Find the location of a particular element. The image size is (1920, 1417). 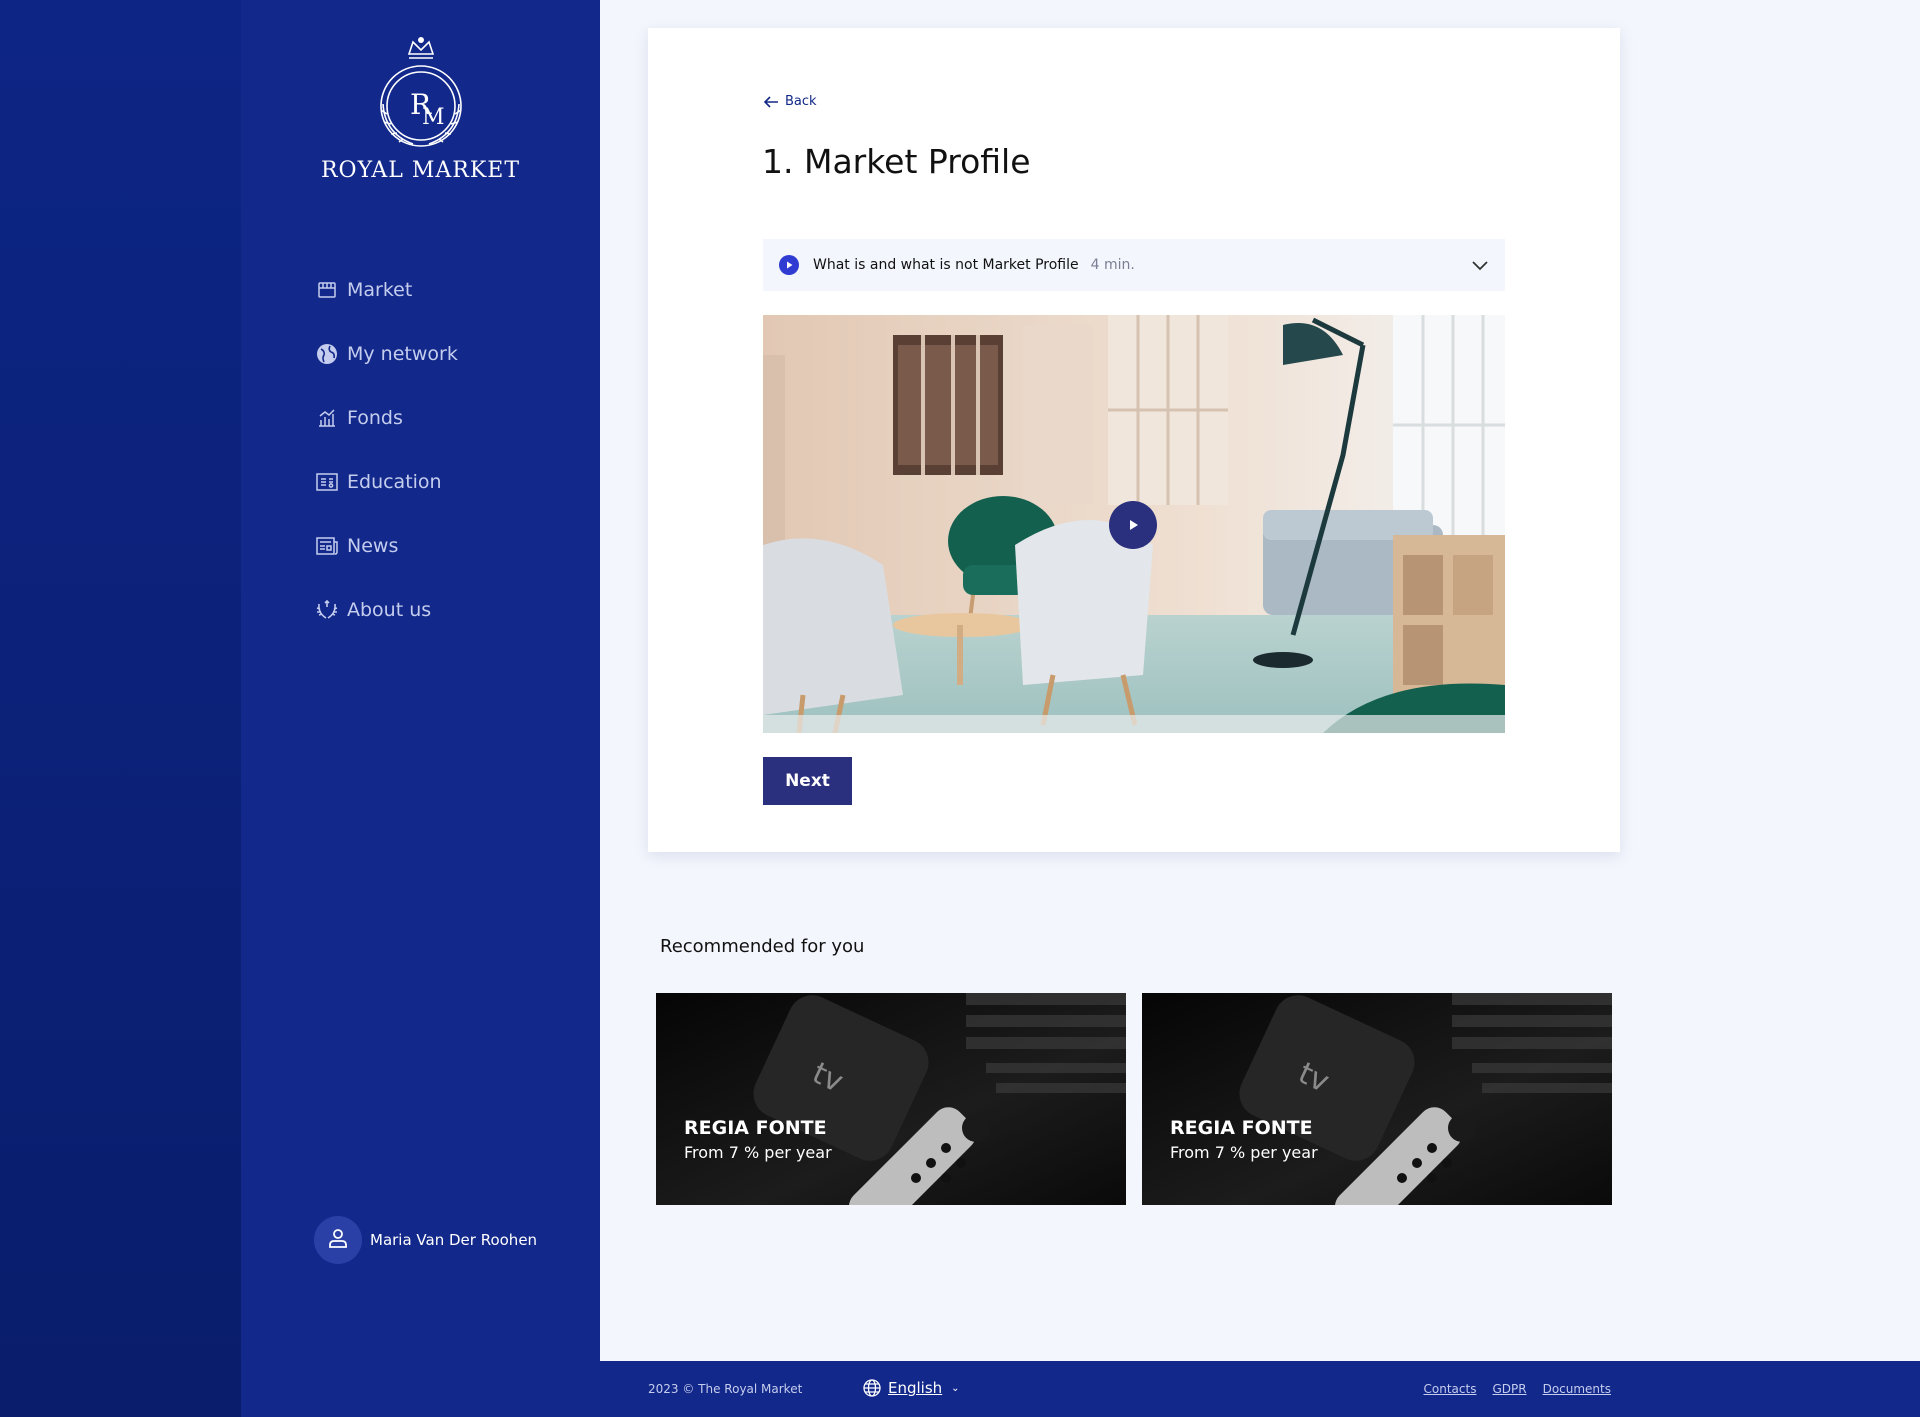

nav-label: About us is located at coordinates (389, 610).